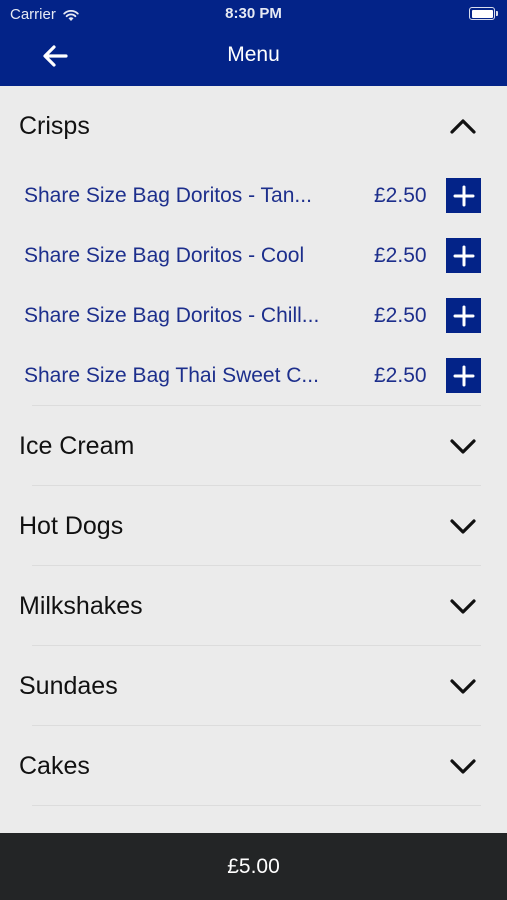 The height and width of the screenshot is (900, 507). I want to click on category-milkshakes: Milkshakes, so click(253, 606).